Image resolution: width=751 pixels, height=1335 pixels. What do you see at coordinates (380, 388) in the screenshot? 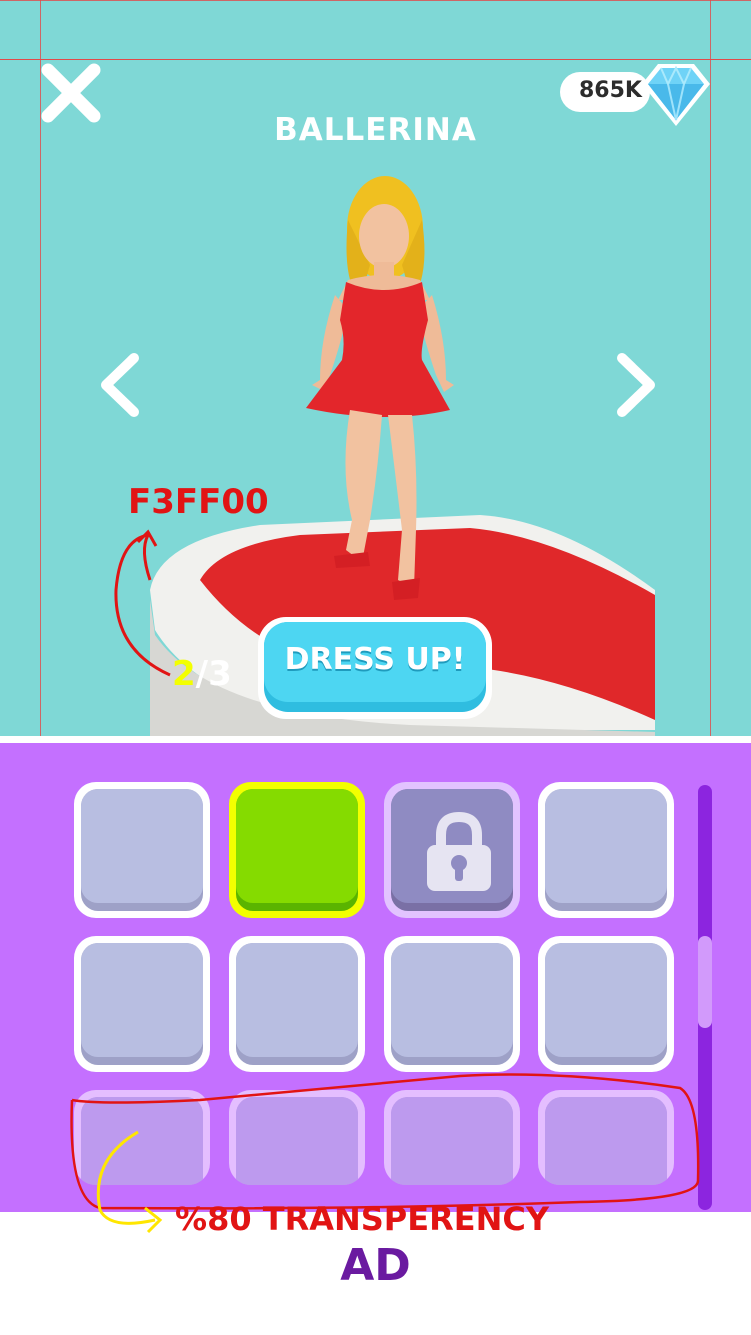
I see `character-model` at bounding box center [380, 388].